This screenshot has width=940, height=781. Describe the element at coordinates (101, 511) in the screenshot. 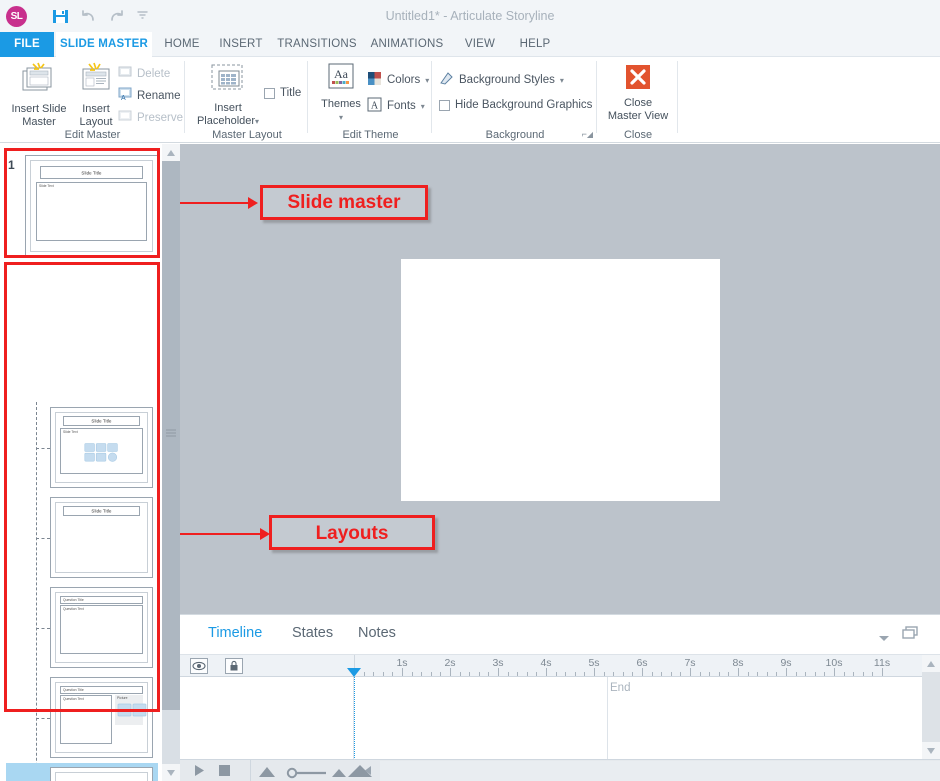

I see `layout-title-placeholder: Slide Title` at that location.